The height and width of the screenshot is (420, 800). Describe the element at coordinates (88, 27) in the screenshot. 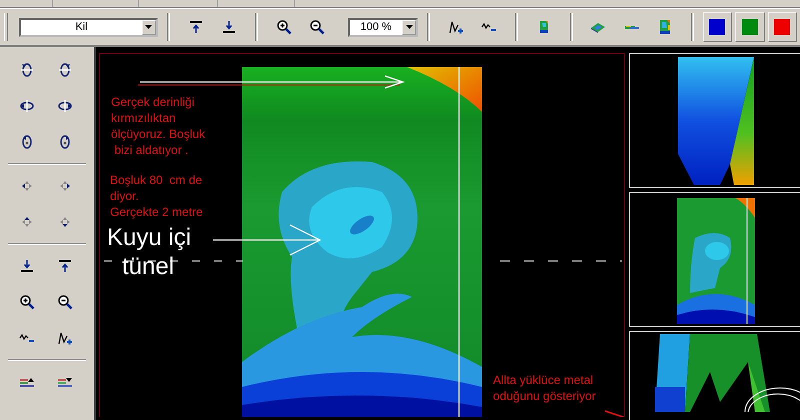

I see `material-dropdown: Kil` at that location.